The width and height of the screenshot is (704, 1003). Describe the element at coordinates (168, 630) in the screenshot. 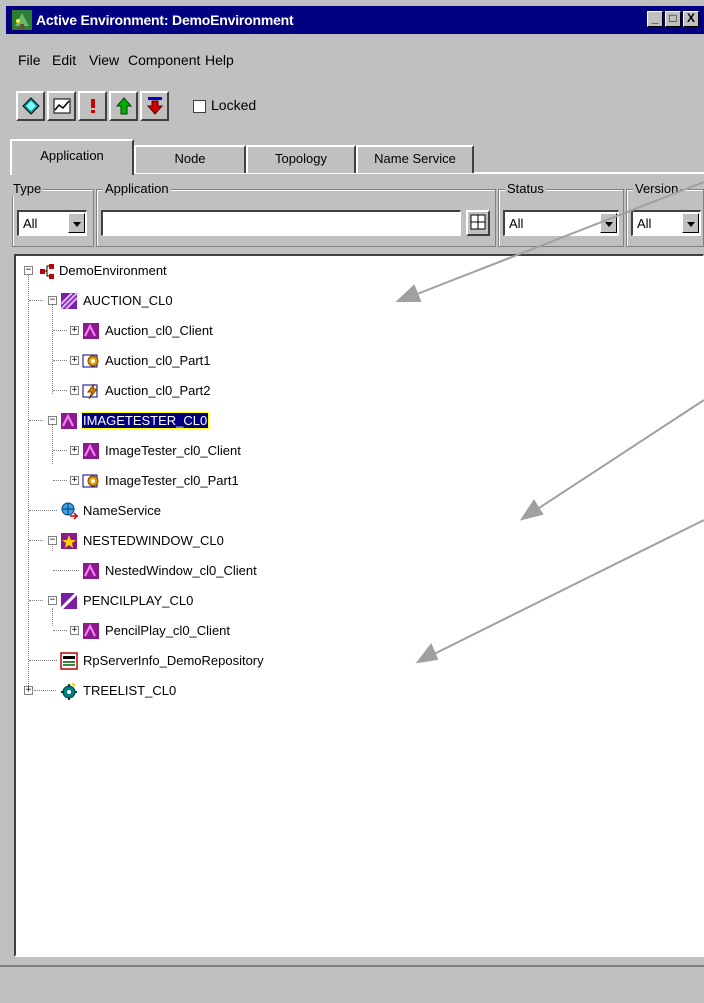

I see `tree-node-label: PencilPlay_cl0_Client` at that location.